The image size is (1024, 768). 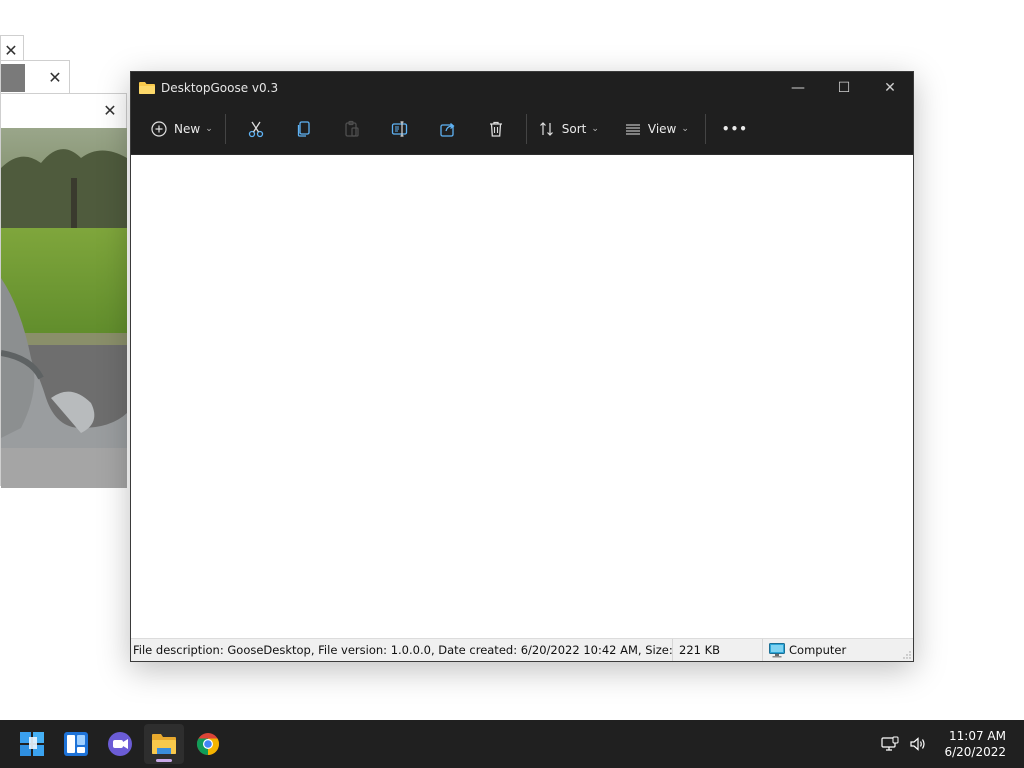 I want to click on network-button, so click(x=890, y=744).